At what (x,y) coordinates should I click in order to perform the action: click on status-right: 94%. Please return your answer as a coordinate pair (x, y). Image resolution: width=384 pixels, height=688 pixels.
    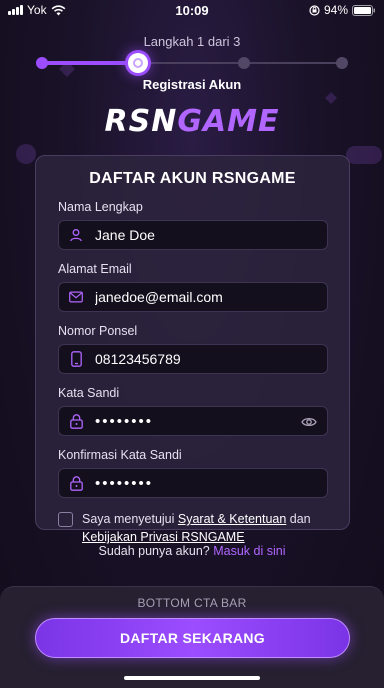
    Looking at the image, I should click on (342, 10).